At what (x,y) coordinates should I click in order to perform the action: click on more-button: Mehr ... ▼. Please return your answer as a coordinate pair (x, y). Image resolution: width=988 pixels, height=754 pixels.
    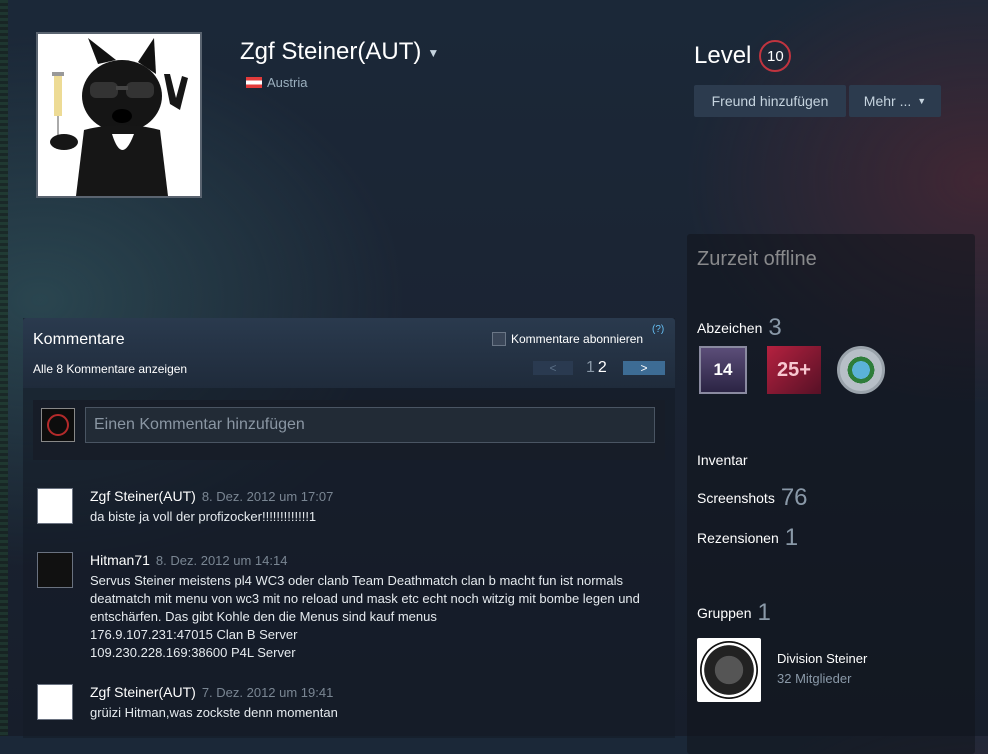
    Looking at the image, I should click on (895, 101).